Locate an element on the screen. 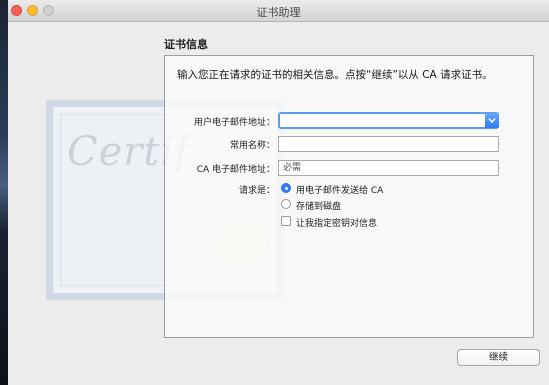 The image size is (549, 385). radio-email-to-ca is located at coordinates (286, 188).